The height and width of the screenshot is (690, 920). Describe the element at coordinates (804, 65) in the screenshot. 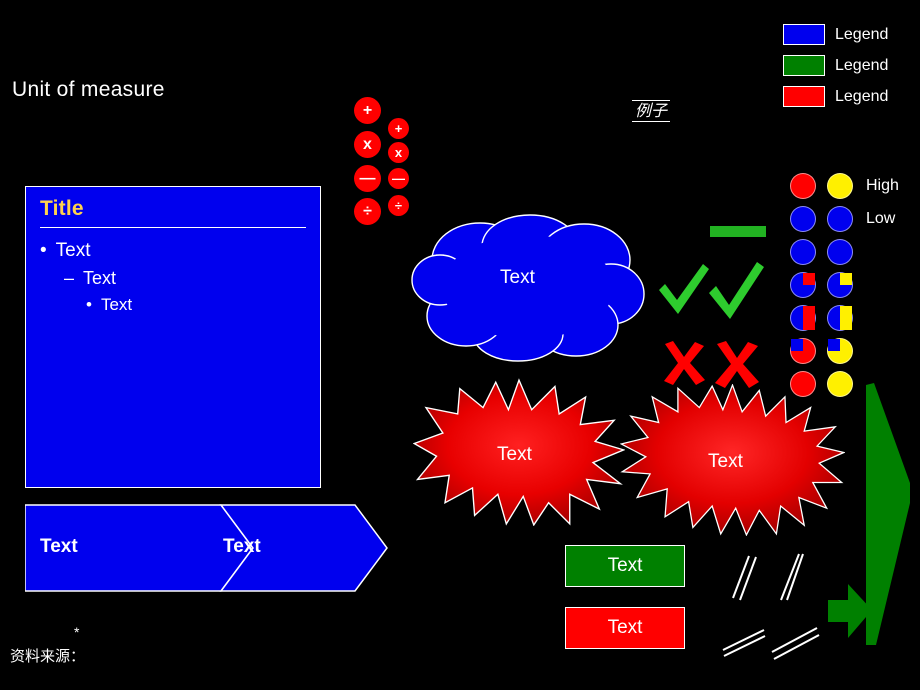

I see `legend-swatch-green` at that location.